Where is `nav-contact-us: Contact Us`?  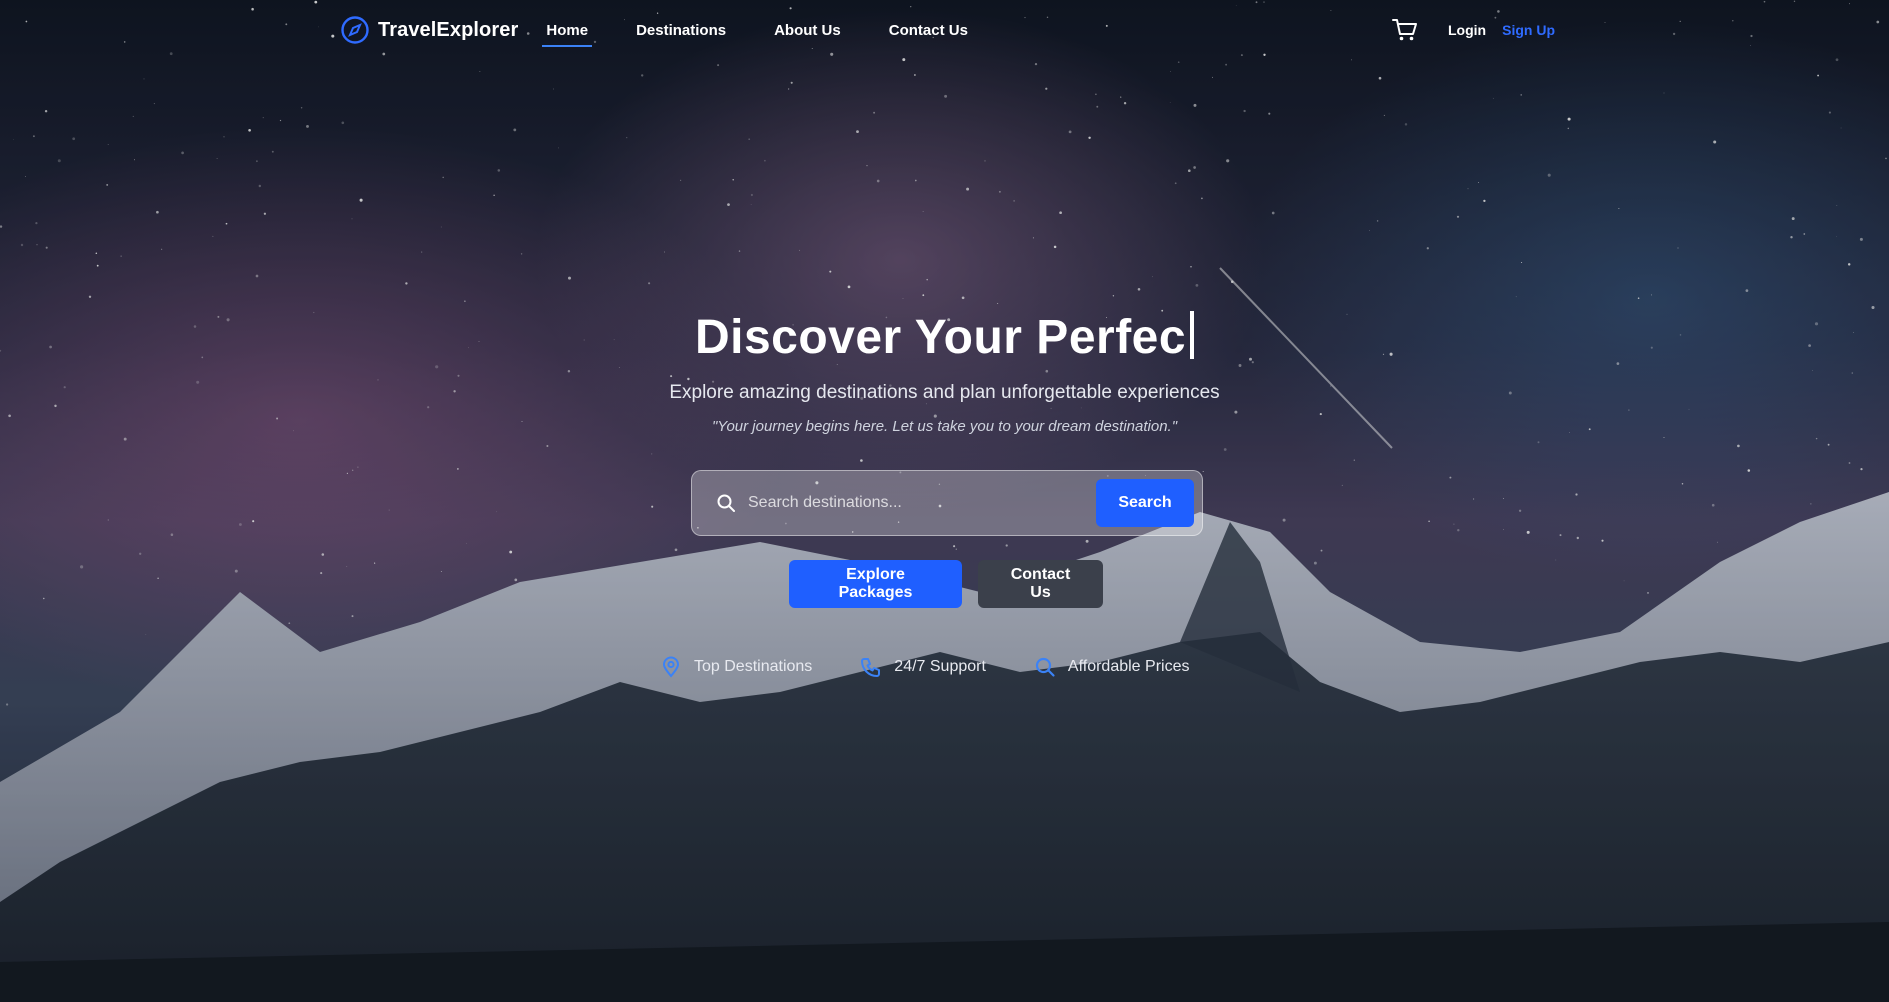 nav-contact-us: Contact Us is located at coordinates (928, 30).